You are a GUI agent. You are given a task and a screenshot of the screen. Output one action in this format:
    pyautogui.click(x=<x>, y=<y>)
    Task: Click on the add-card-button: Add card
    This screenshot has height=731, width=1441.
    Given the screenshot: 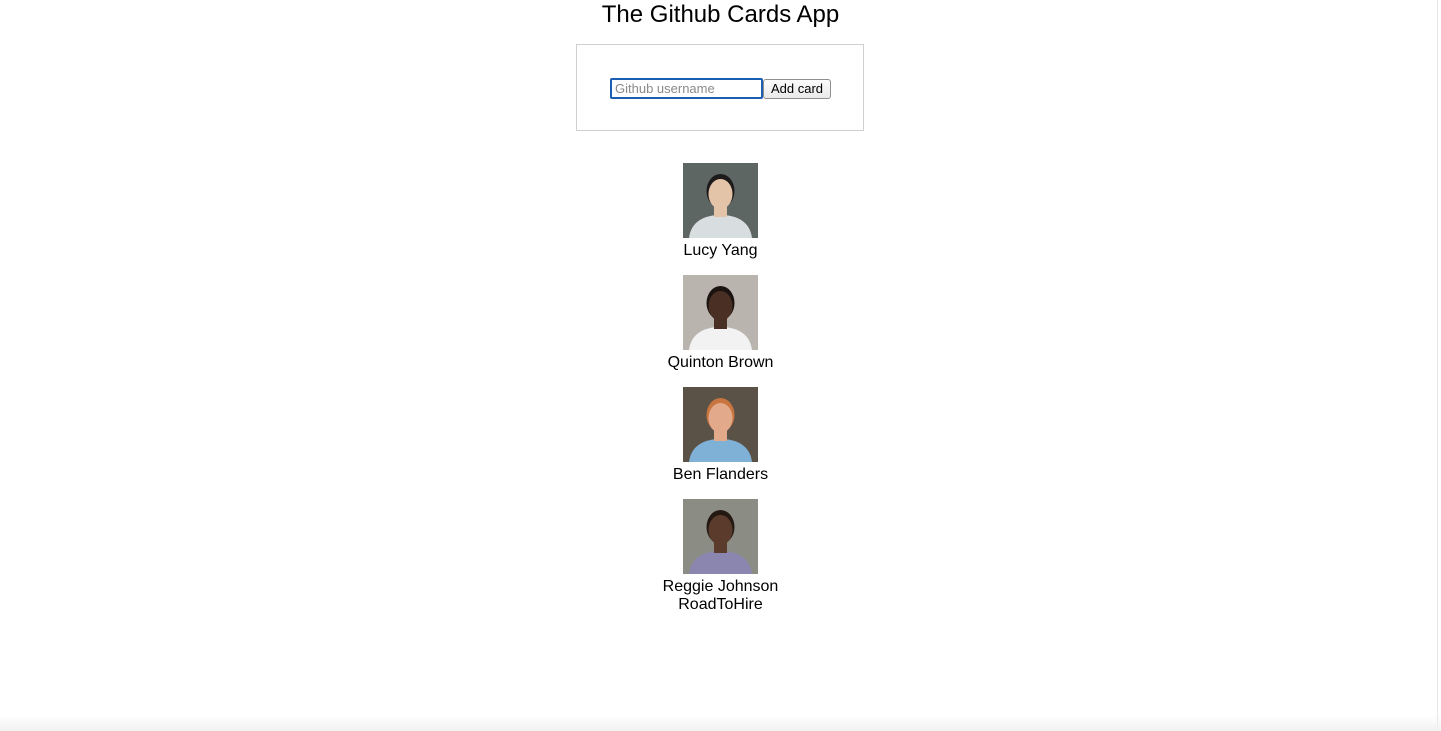 What is the action you would take?
    pyautogui.click(x=797, y=89)
    